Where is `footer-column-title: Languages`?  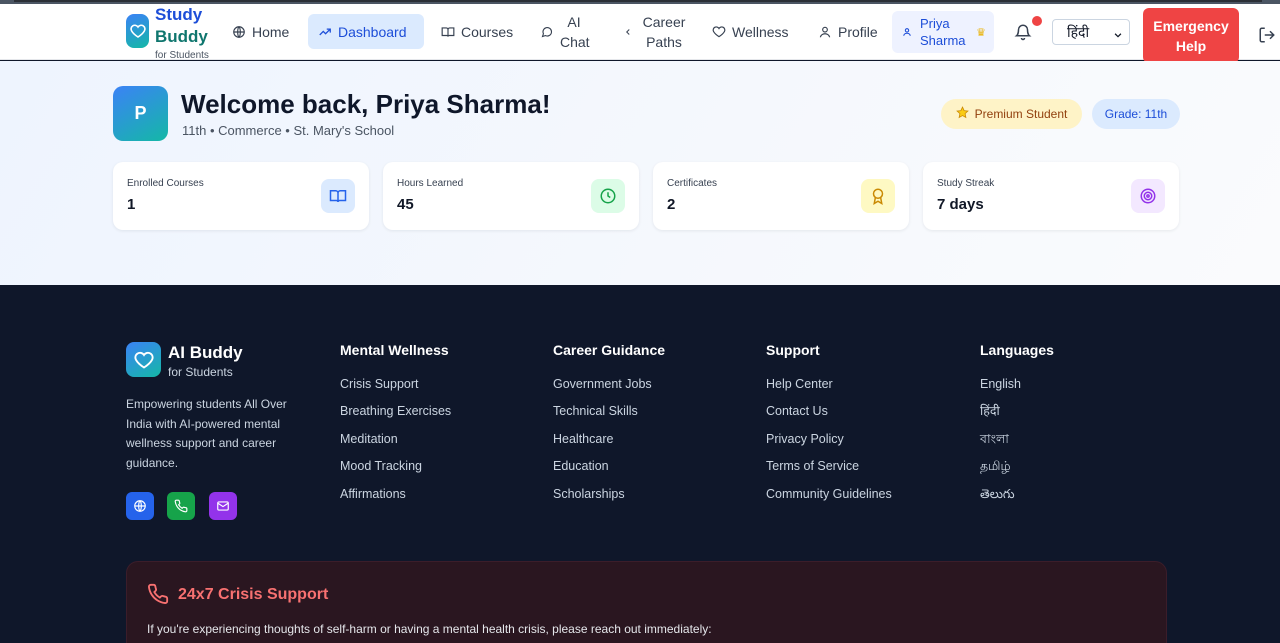 footer-column-title: Languages is located at coordinates (1017, 350).